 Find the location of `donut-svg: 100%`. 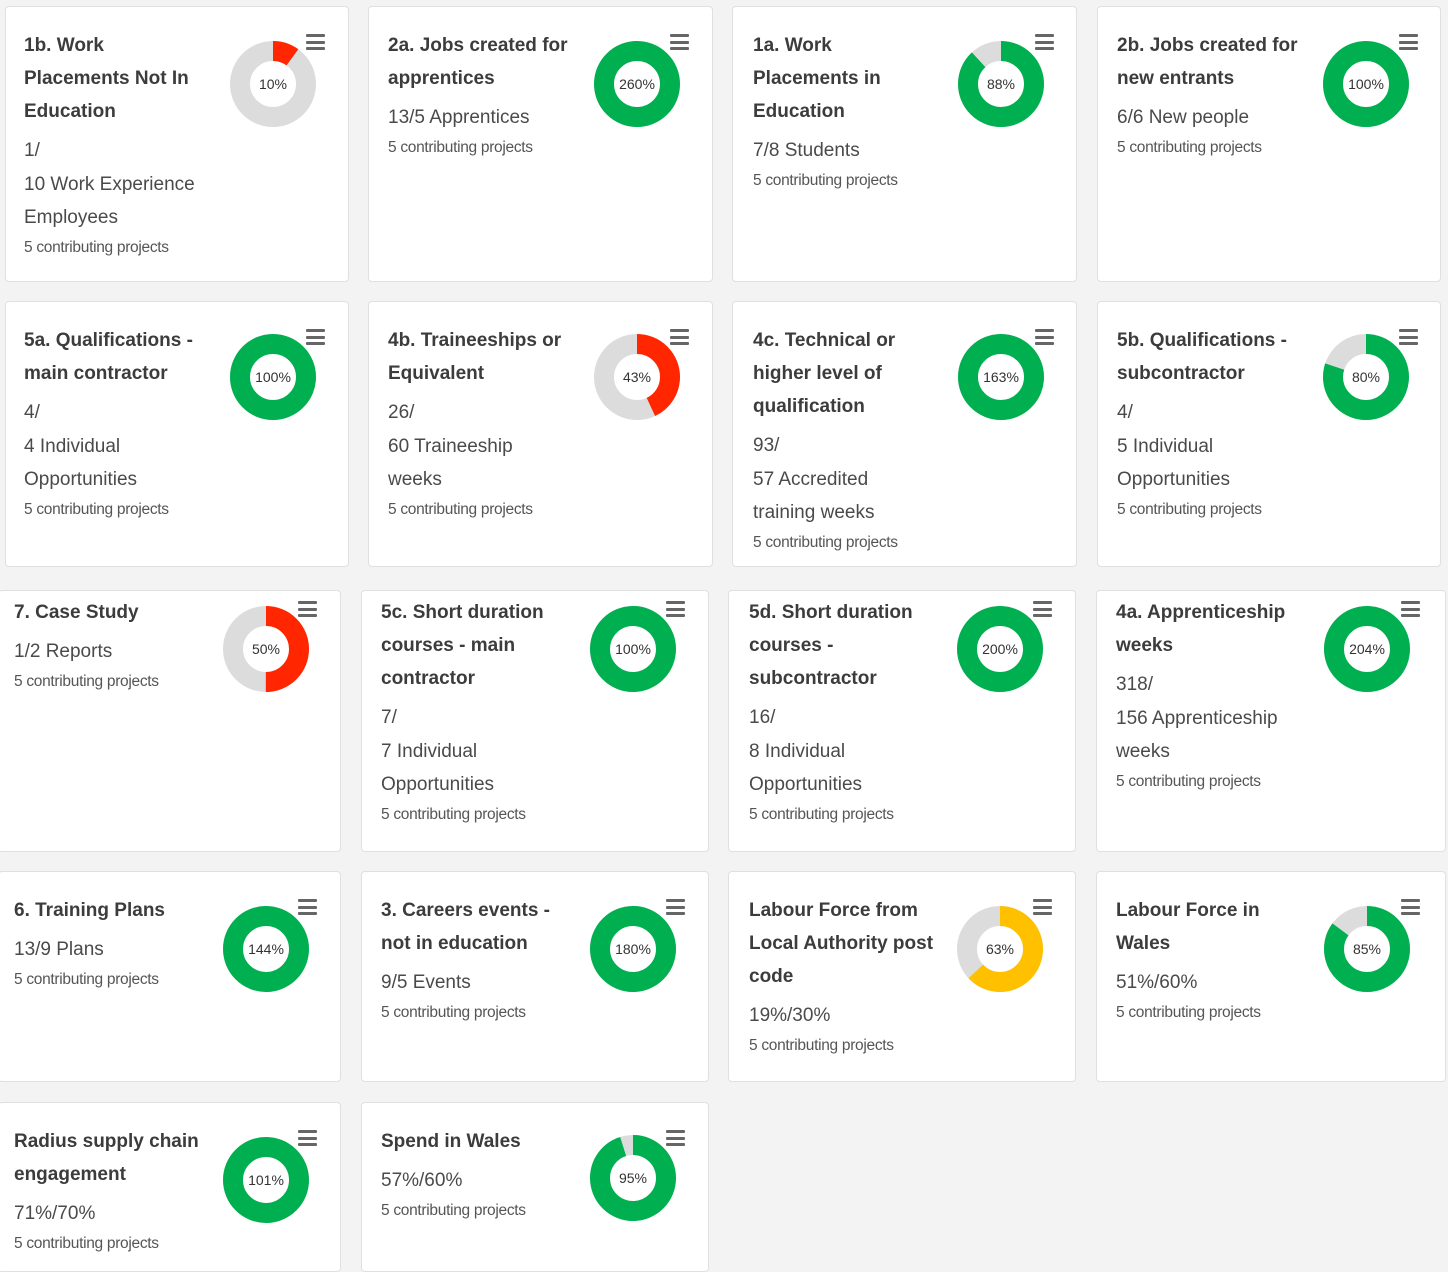

donut-svg: 100% is located at coordinates (1366, 84).